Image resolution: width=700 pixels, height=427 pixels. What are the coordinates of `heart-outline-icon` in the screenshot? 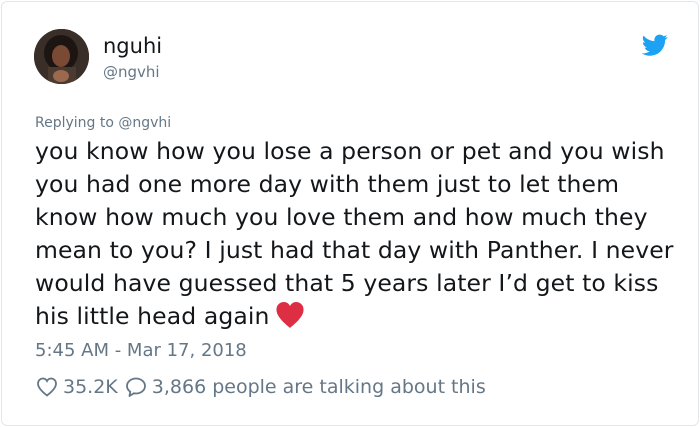 It's located at (47, 387).